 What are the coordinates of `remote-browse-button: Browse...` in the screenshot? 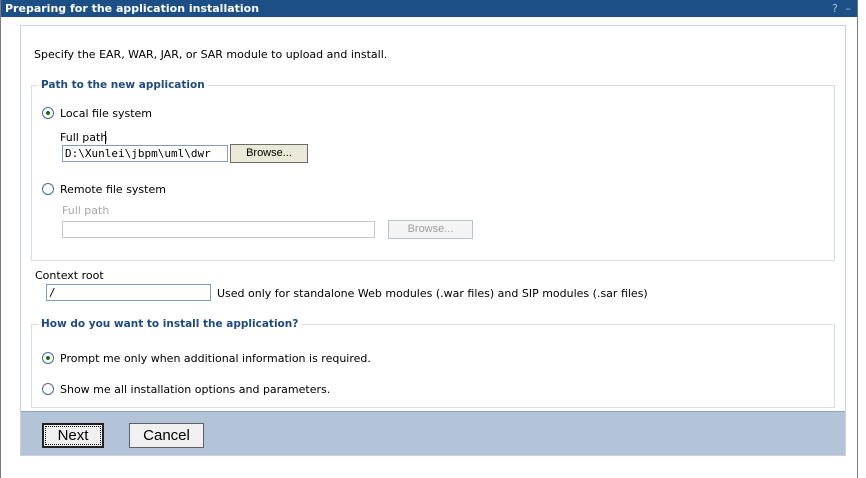 It's located at (430, 229).